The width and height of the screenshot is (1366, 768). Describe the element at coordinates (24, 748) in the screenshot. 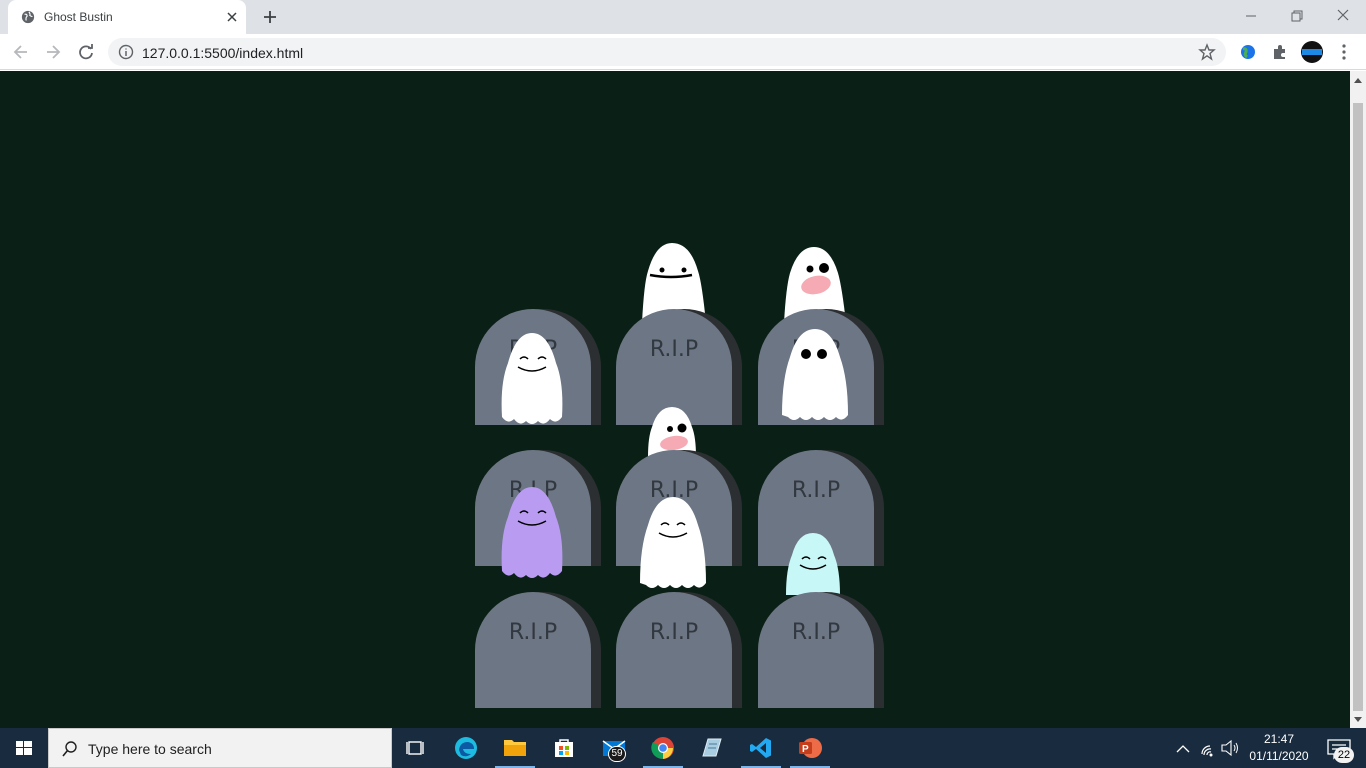

I see `windows-start-icon` at that location.